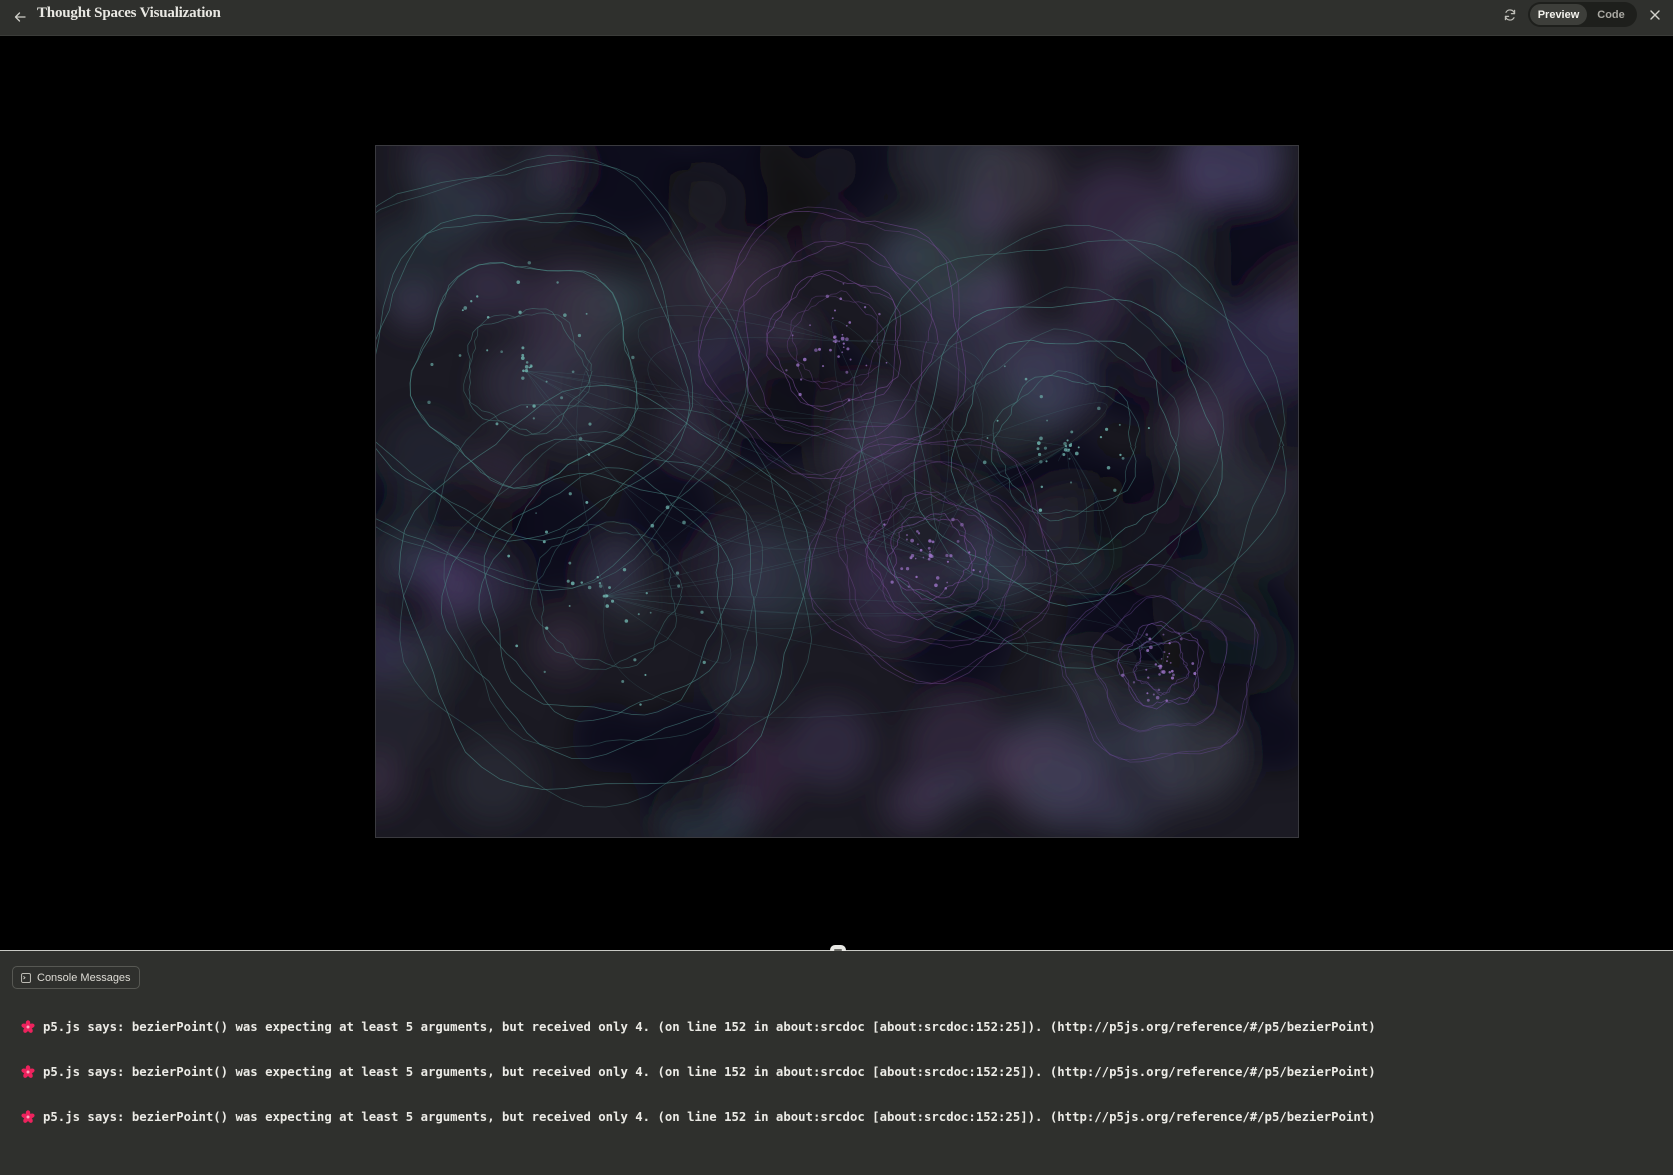 The image size is (1673, 1175). I want to click on tab-code: Code, so click(1611, 14).